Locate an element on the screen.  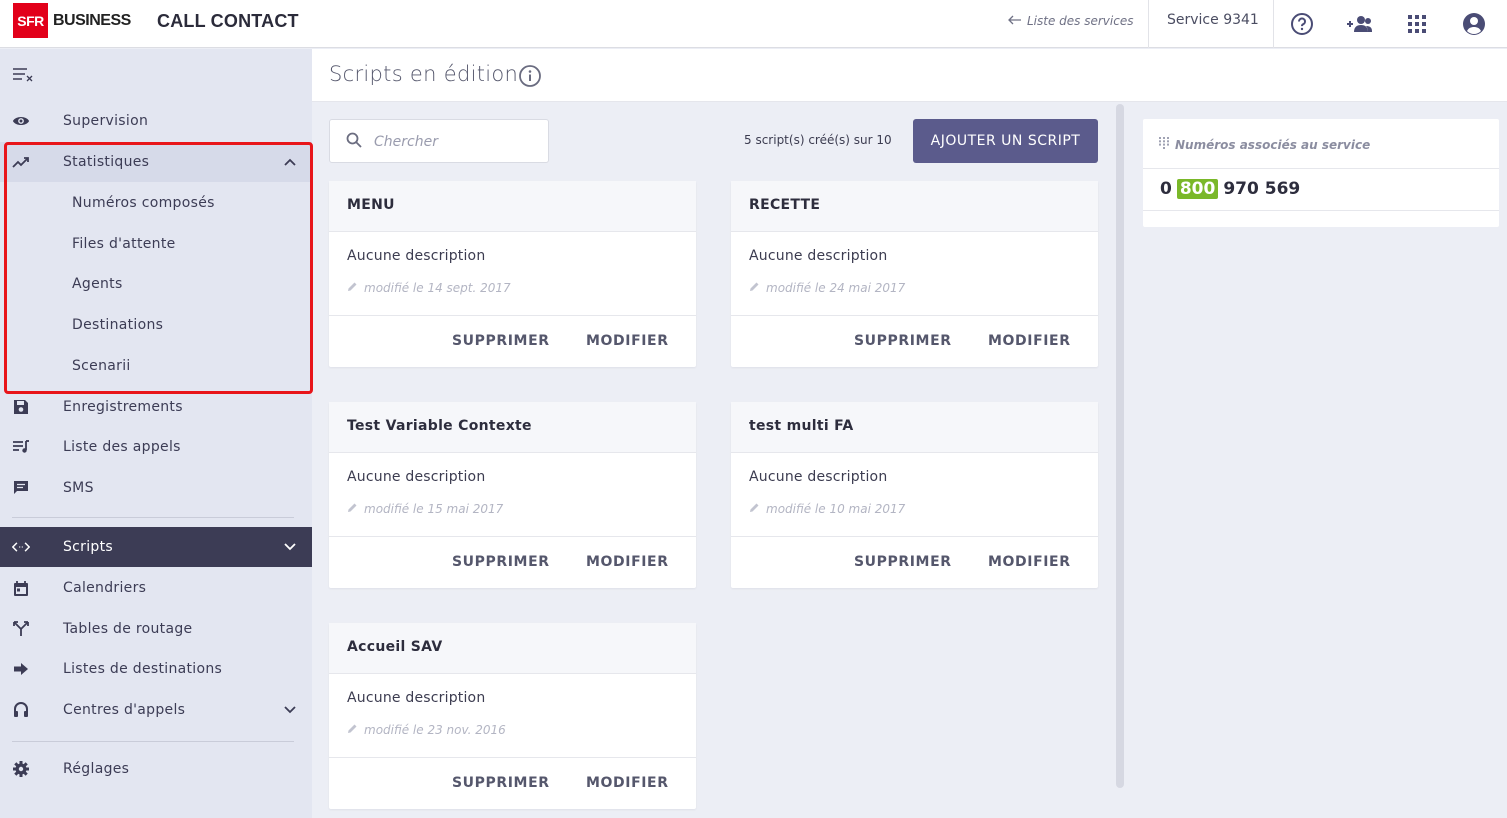
services-link-label: Liste des services is located at coordinates (1080, 21).